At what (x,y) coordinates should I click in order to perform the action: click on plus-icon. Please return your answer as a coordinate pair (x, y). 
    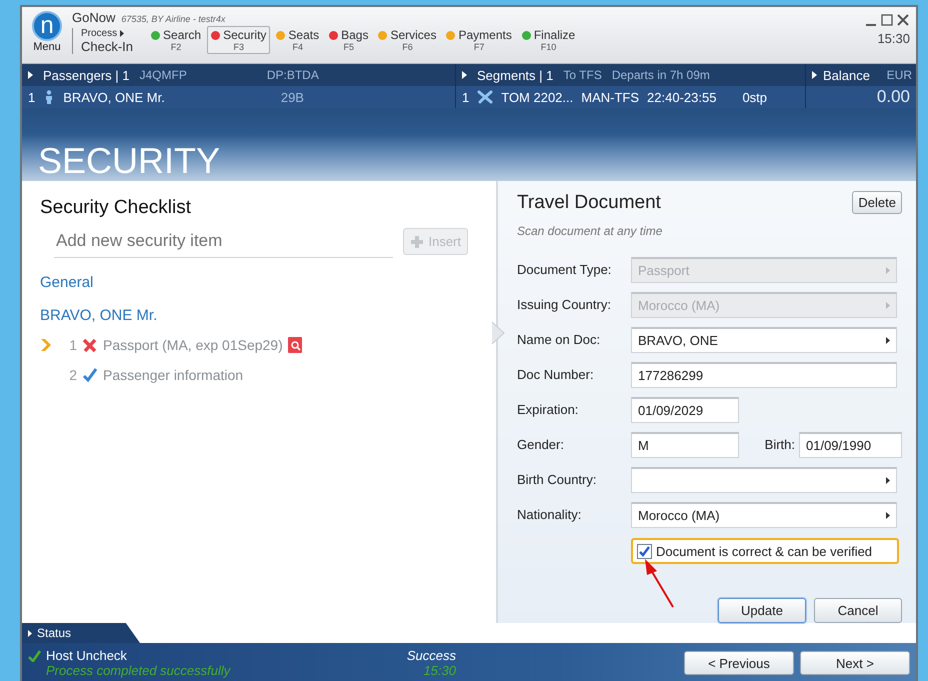
    Looking at the image, I should click on (417, 241).